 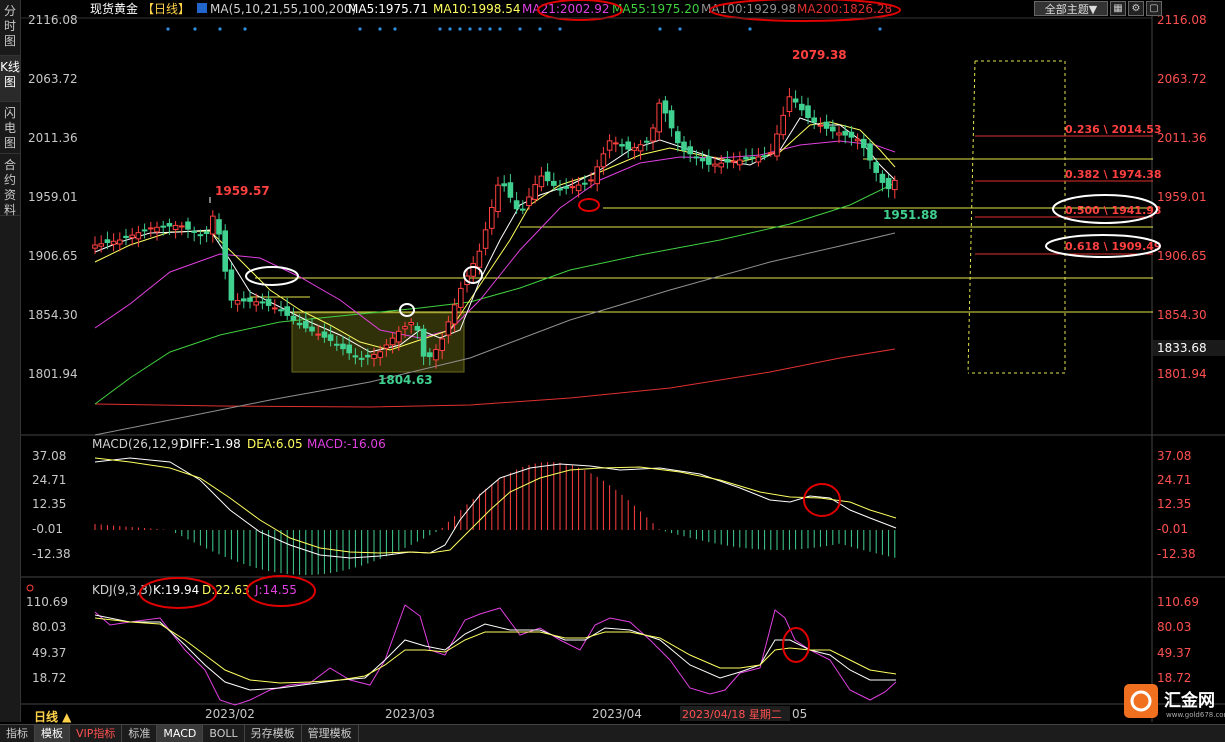 What do you see at coordinates (224, 733) in the screenshot?
I see `tab-boll: BOLL` at bounding box center [224, 733].